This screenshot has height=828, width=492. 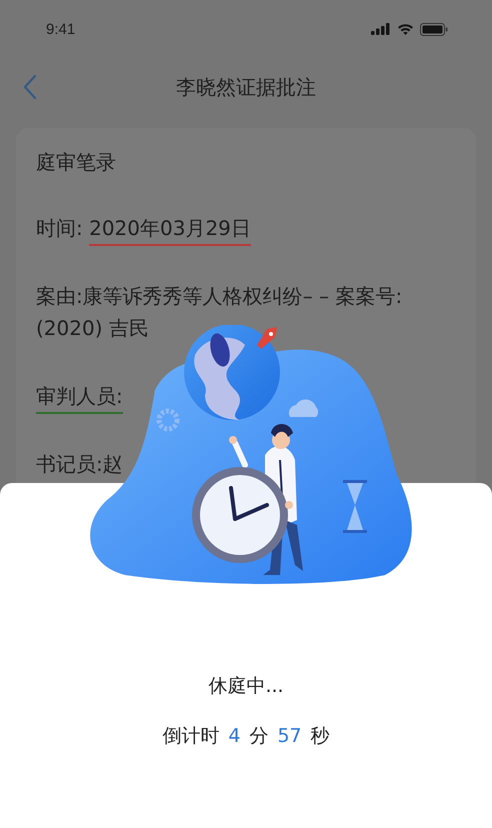 I want to click on underlined-text: 审判人员:, so click(x=79, y=399).